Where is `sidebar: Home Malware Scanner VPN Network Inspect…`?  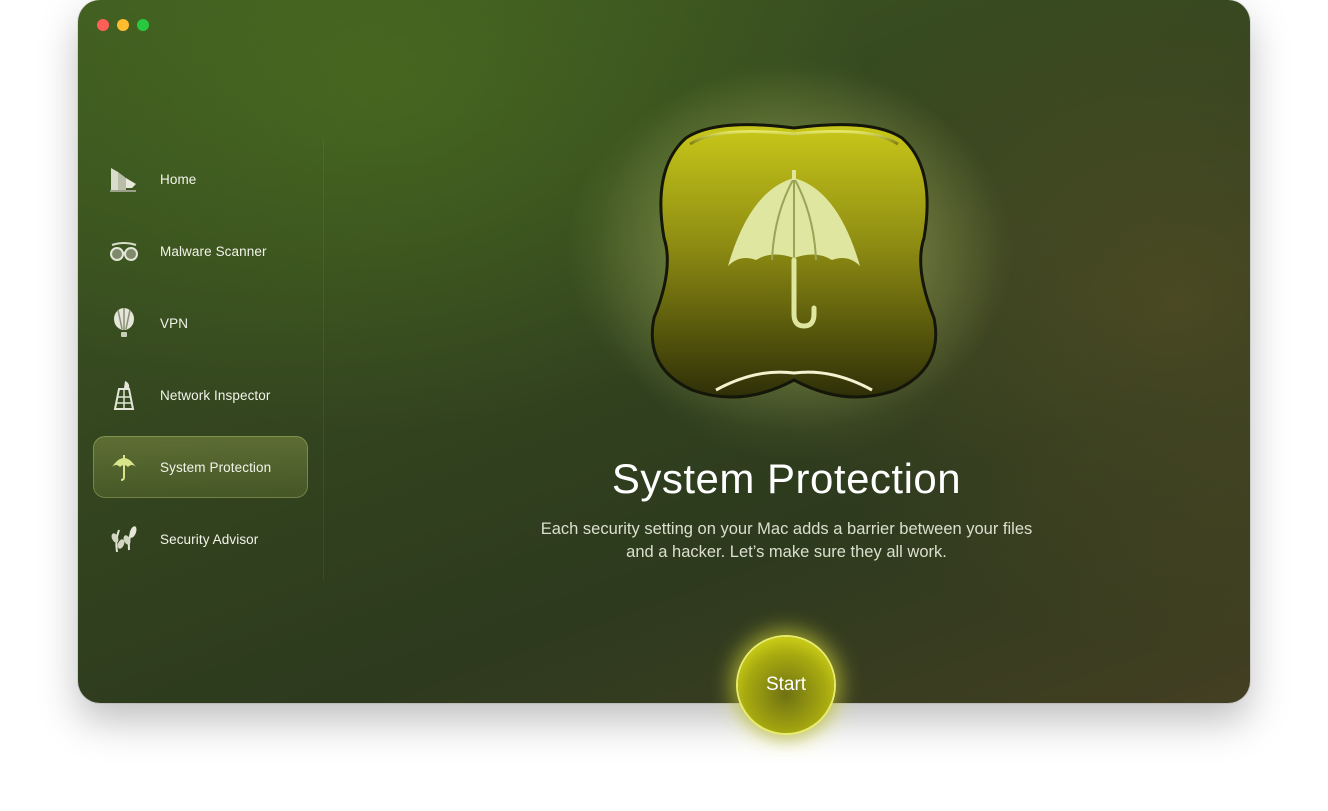 sidebar: Home Malware Scanner VPN Network Inspect… is located at coordinates (201, 360).